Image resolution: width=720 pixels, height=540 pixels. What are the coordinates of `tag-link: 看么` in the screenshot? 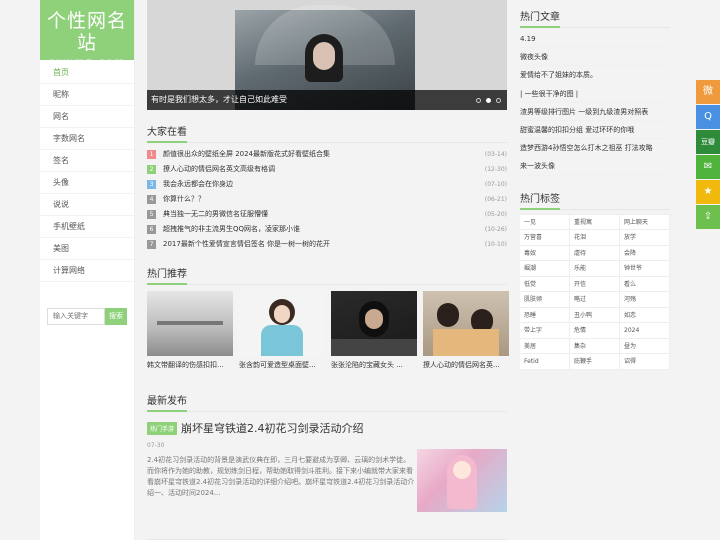 It's located at (645, 284).